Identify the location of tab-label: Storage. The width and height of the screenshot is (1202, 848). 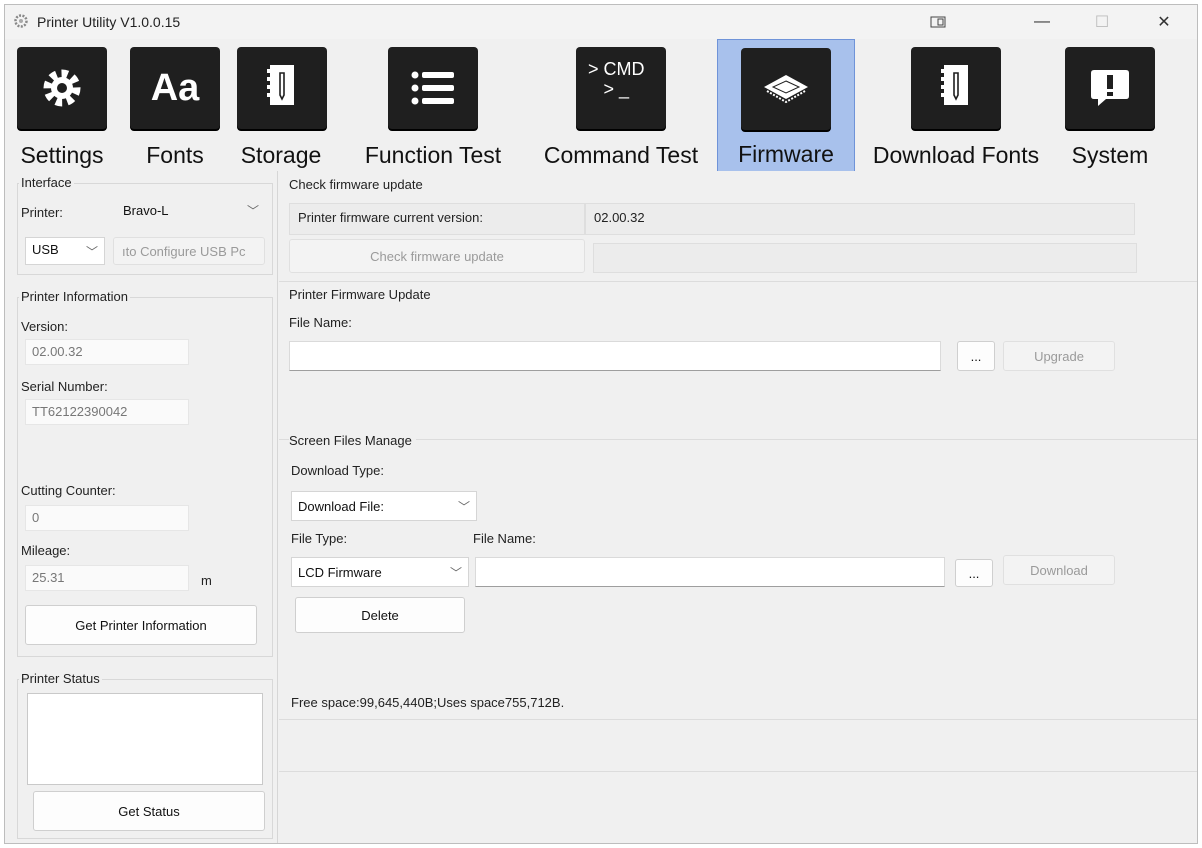
(281, 155).